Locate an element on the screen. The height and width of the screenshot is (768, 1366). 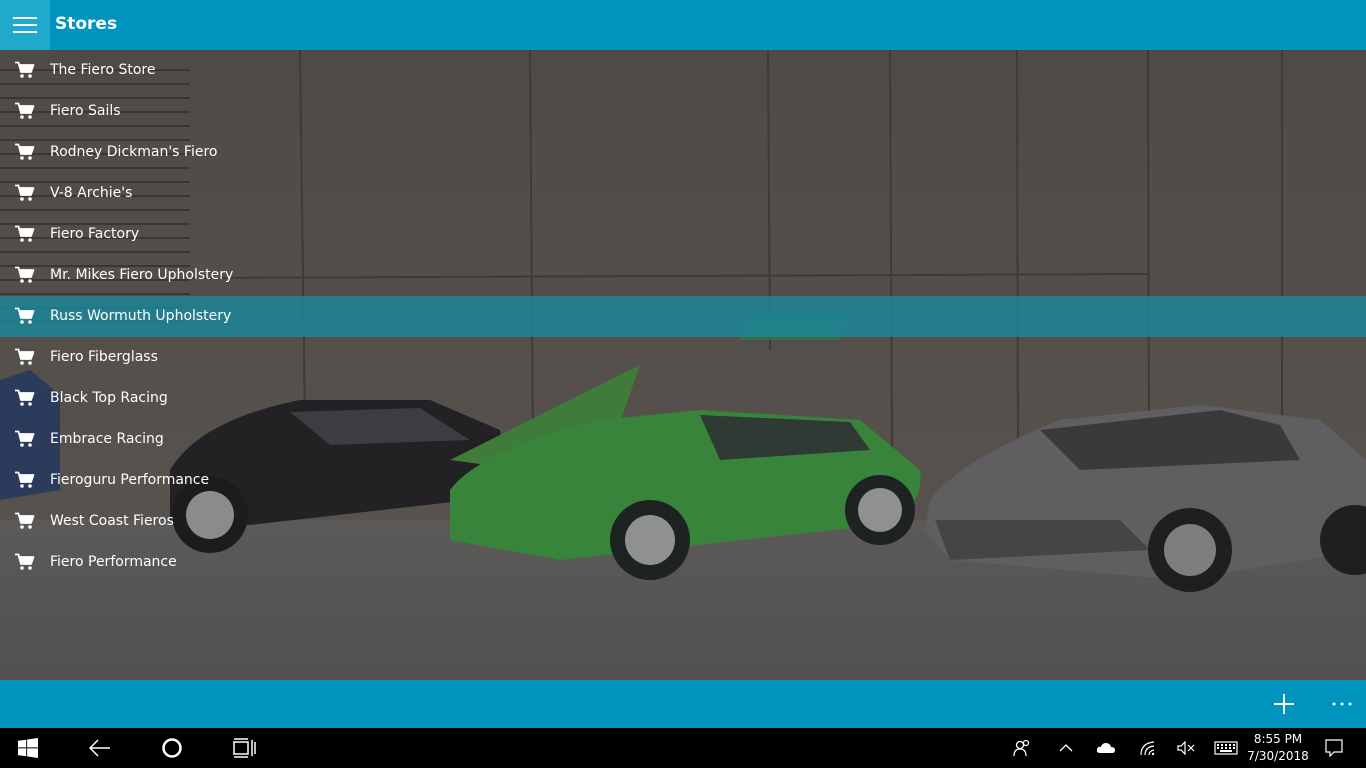
store-name: West Coast Fieros is located at coordinates (112, 521).